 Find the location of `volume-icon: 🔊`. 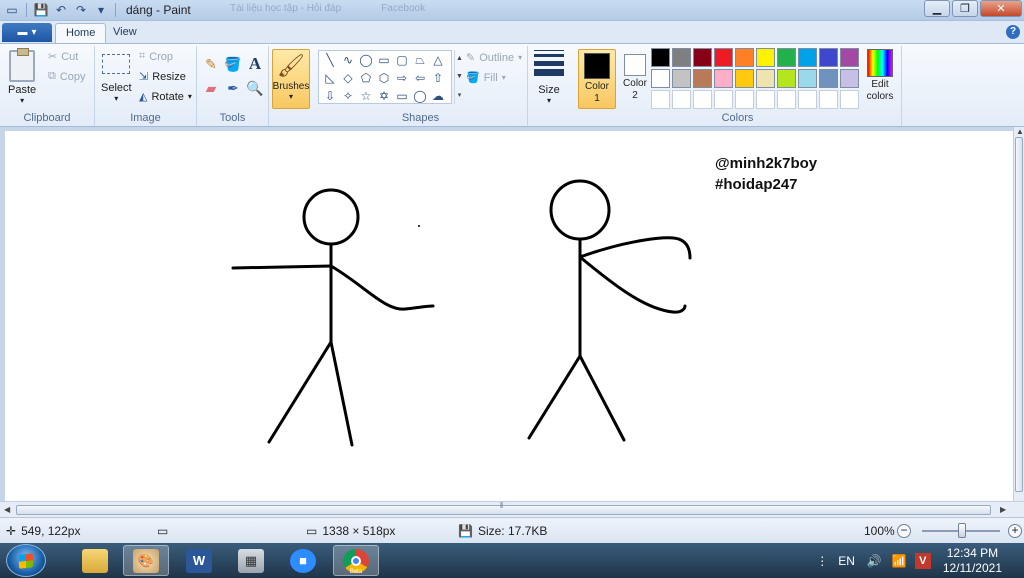

volume-icon: 🔊 is located at coordinates (874, 561).